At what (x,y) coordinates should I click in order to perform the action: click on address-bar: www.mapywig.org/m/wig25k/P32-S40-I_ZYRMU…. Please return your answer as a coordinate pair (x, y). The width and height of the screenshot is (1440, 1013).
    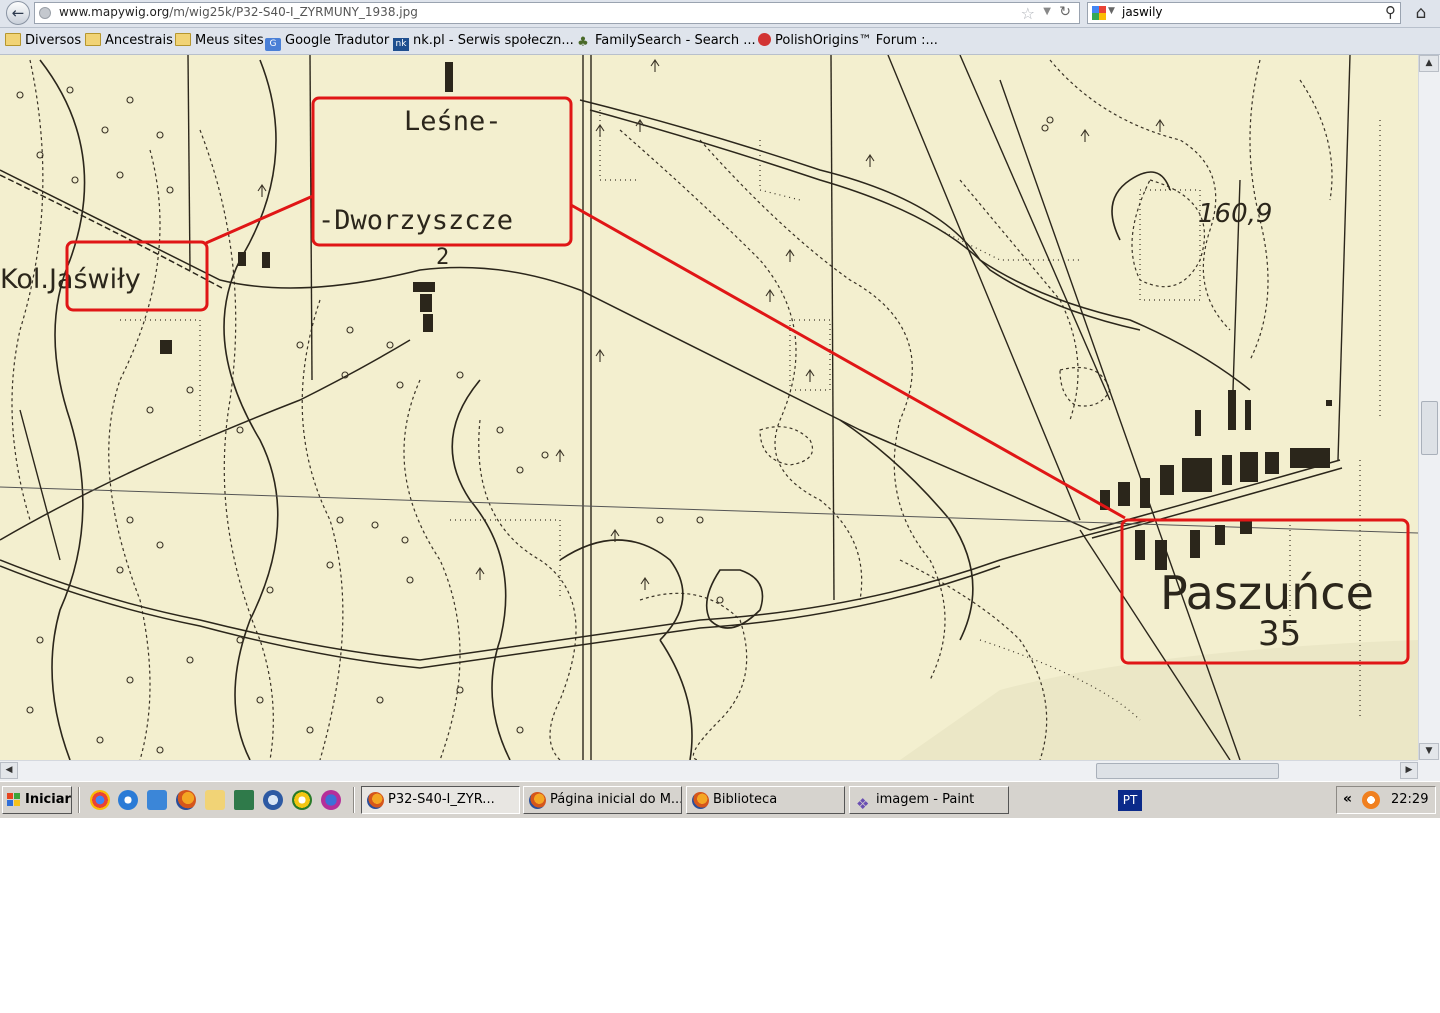
    Looking at the image, I should click on (557, 13).